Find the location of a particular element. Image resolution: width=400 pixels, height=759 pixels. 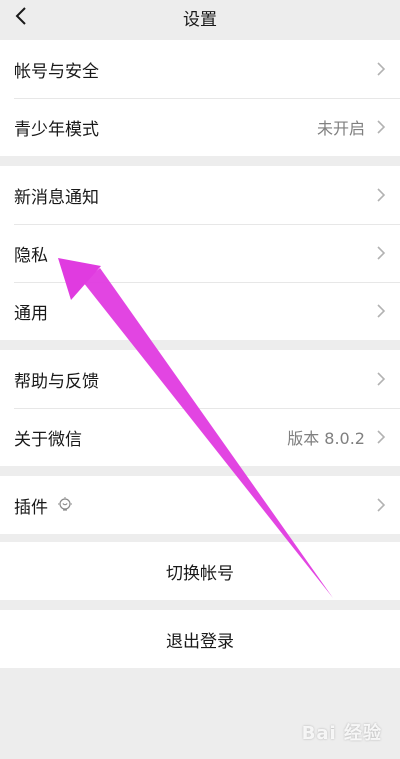

logout-button: 退出登录 is located at coordinates (200, 639).